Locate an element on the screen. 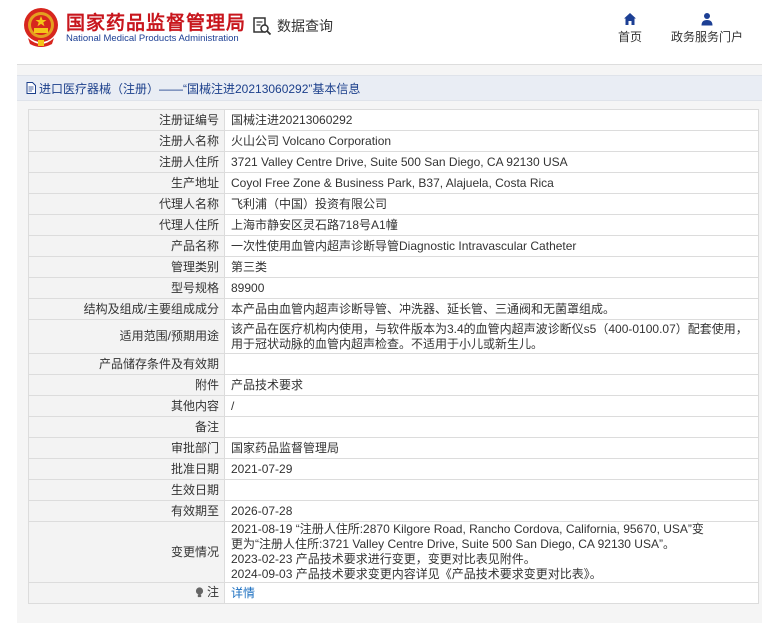  field-value: 国械注进20213060292 is located at coordinates (491, 120).